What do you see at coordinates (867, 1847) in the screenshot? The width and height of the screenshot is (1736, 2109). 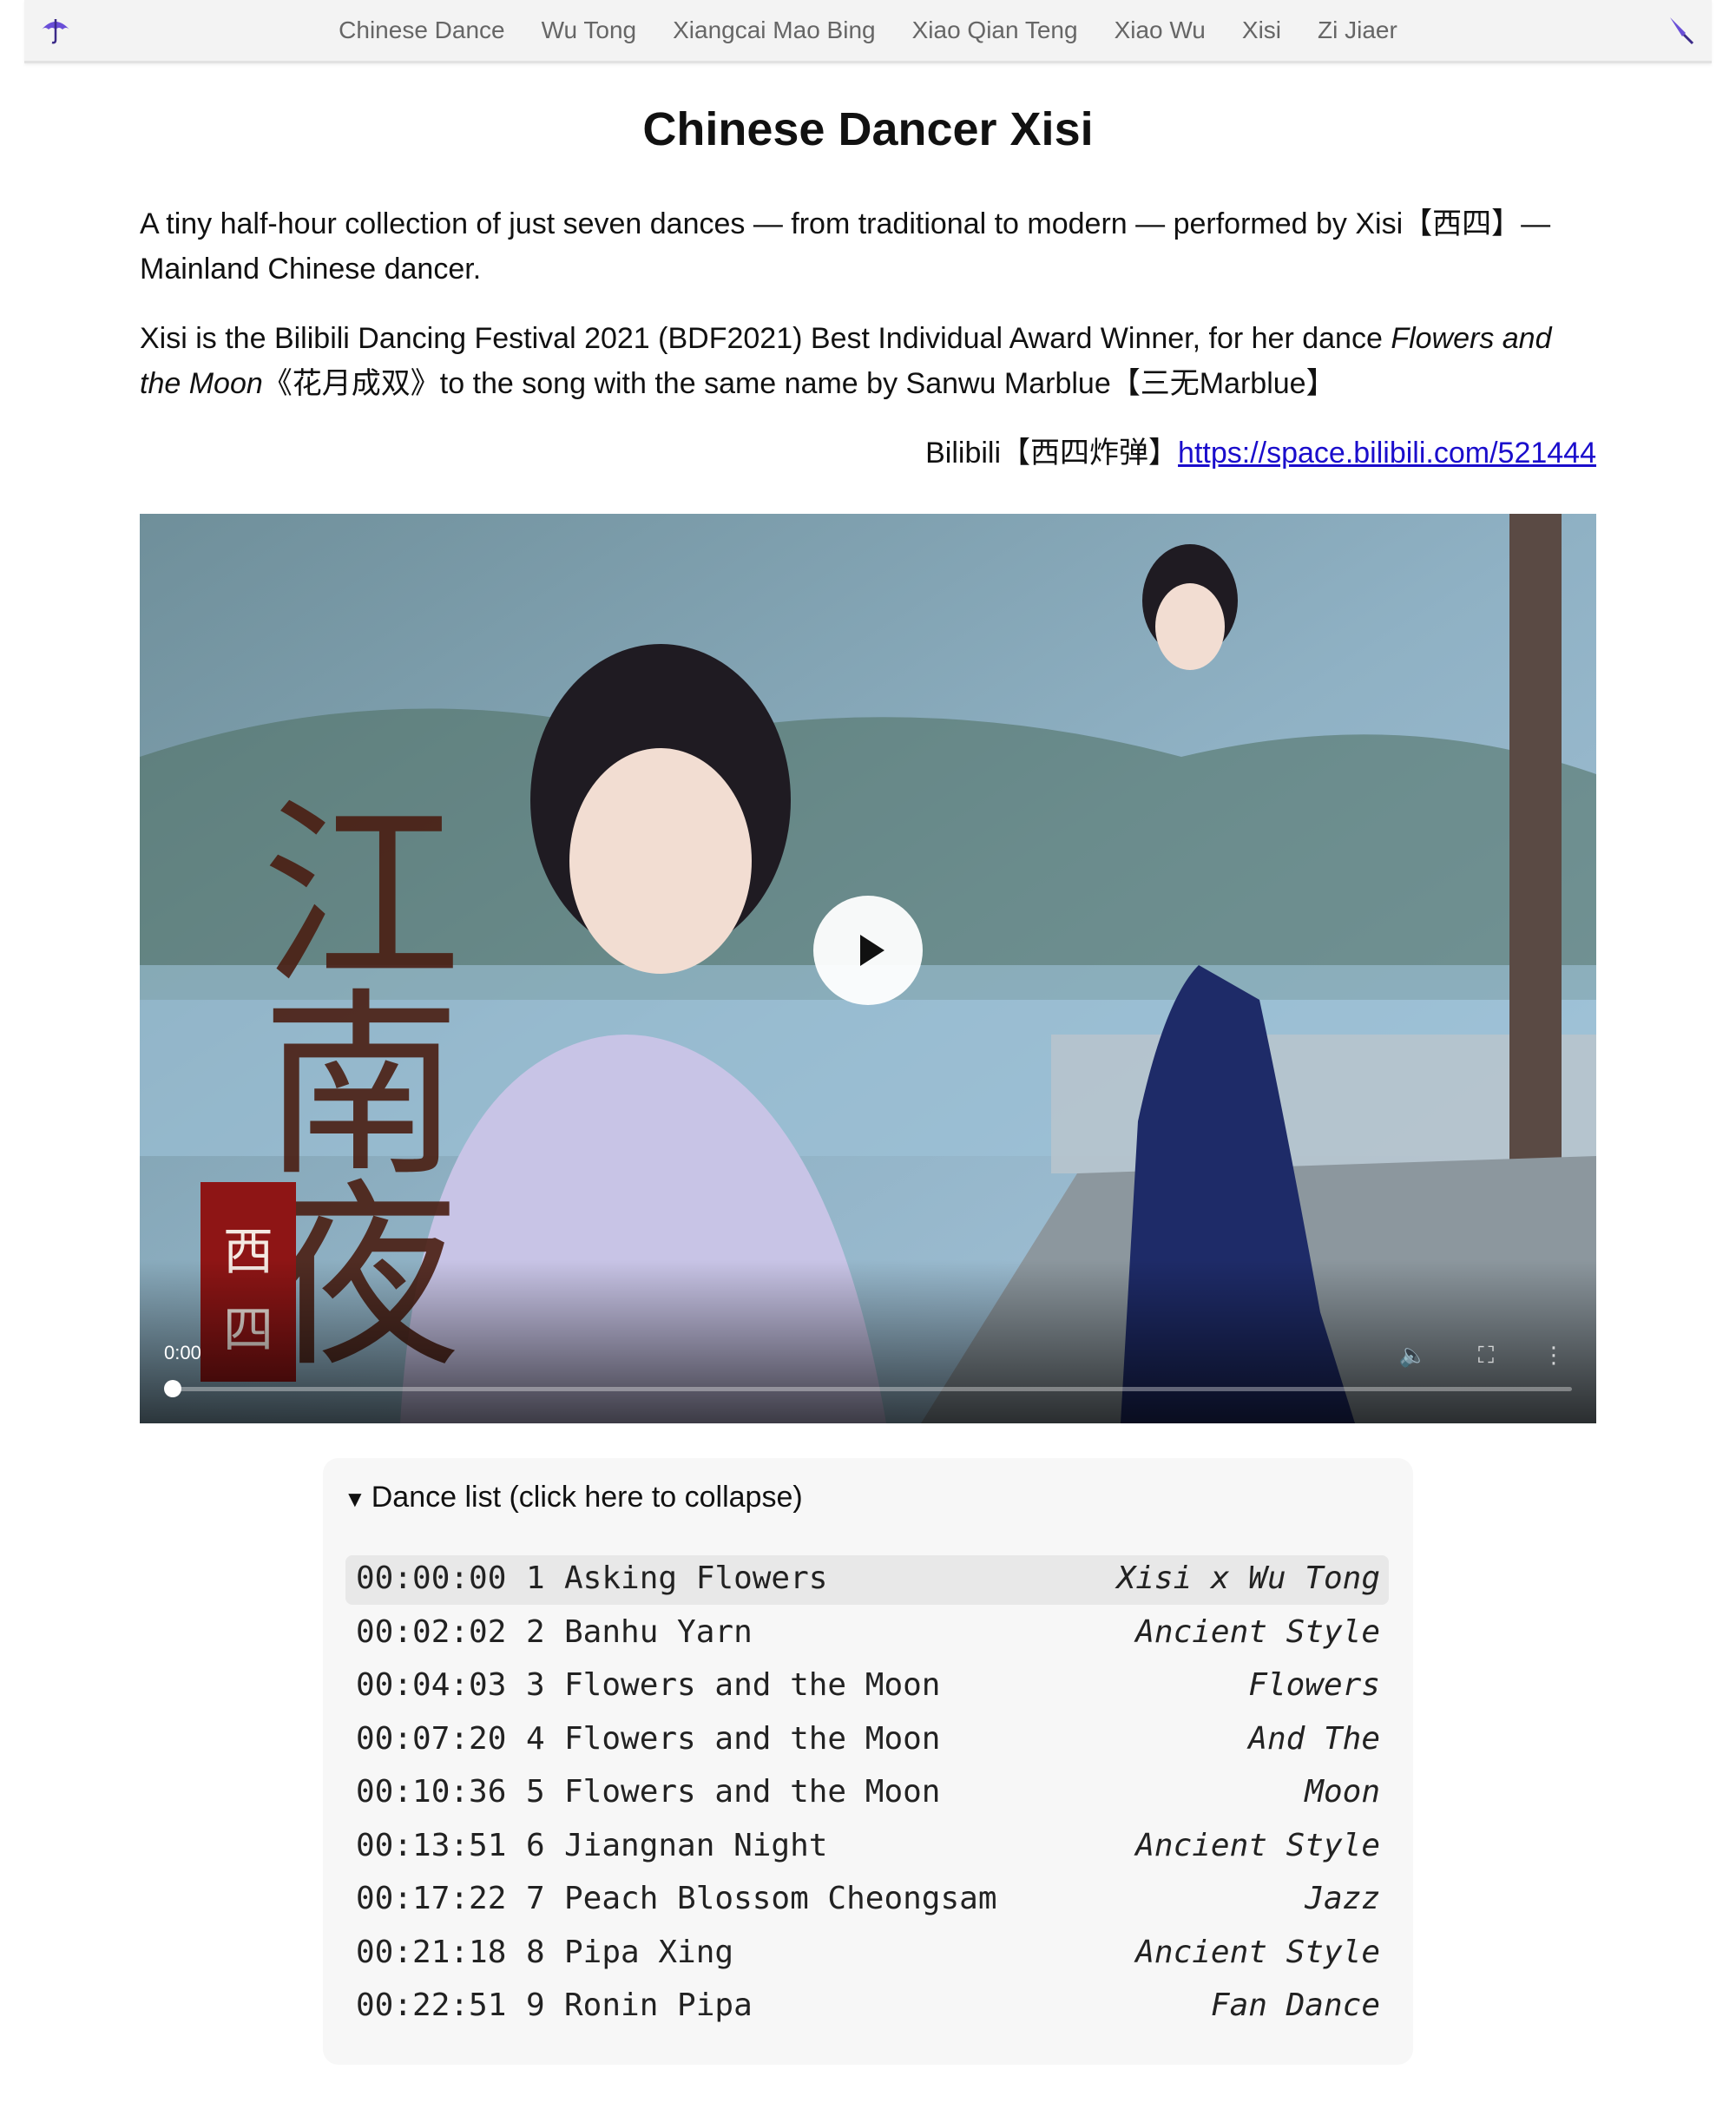 I see `dance-list-row: 00:13:51 6 Jiangnan Night Ancient Style` at bounding box center [867, 1847].